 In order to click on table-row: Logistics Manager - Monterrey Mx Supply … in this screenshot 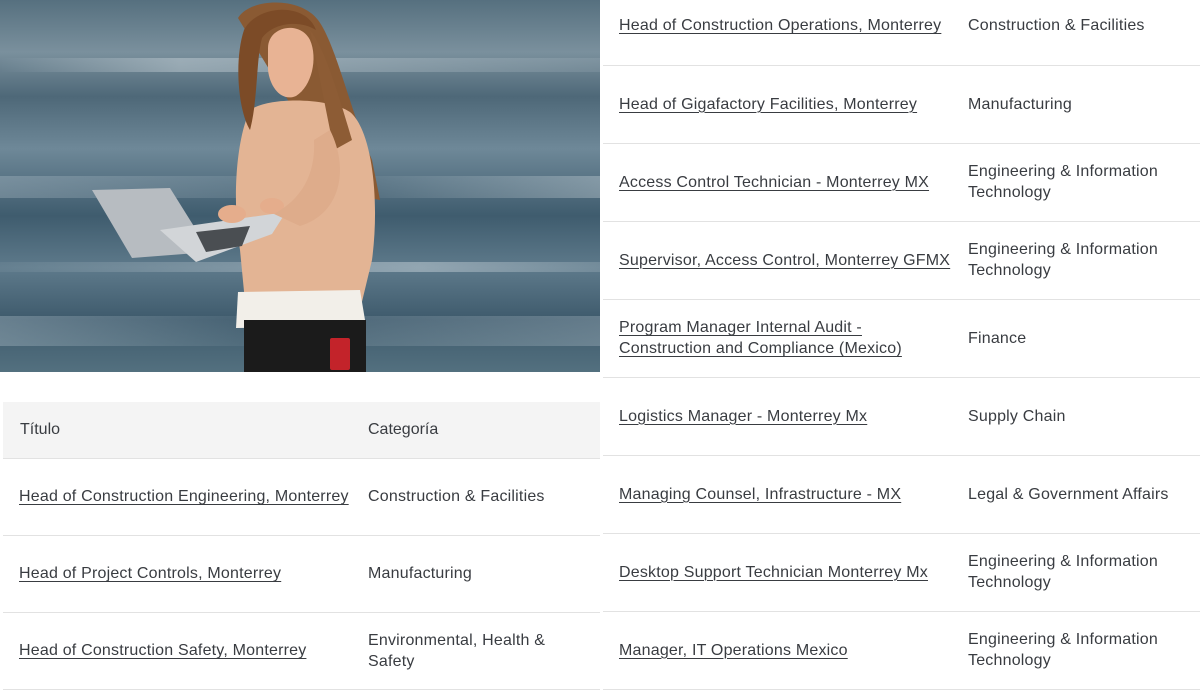, I will do `click(901, 416)`.